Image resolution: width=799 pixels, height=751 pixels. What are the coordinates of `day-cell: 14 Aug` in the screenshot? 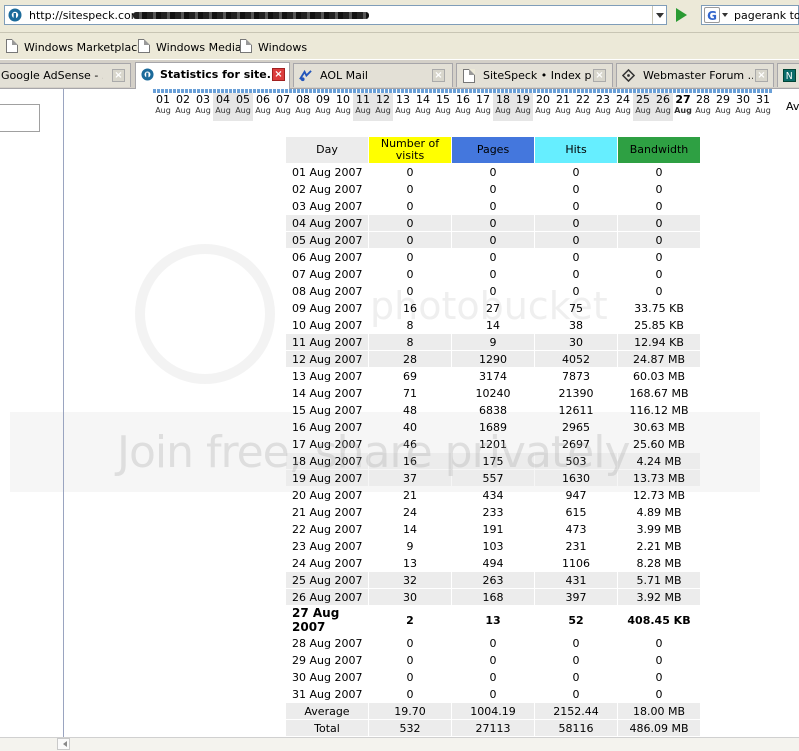 It's located at (423, 105).